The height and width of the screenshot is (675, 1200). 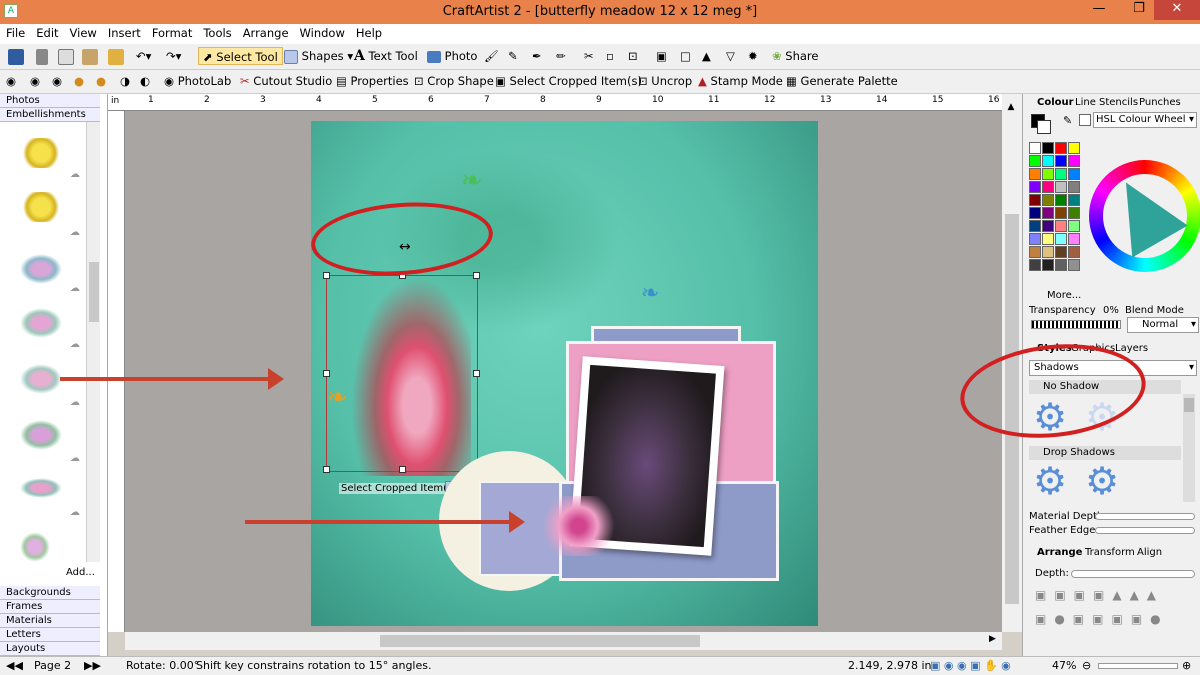 What do you see at coordinates (513, 56) in the screenshot?
I see `erase-brush-icon: ✎` at bounding box center [513, 56].